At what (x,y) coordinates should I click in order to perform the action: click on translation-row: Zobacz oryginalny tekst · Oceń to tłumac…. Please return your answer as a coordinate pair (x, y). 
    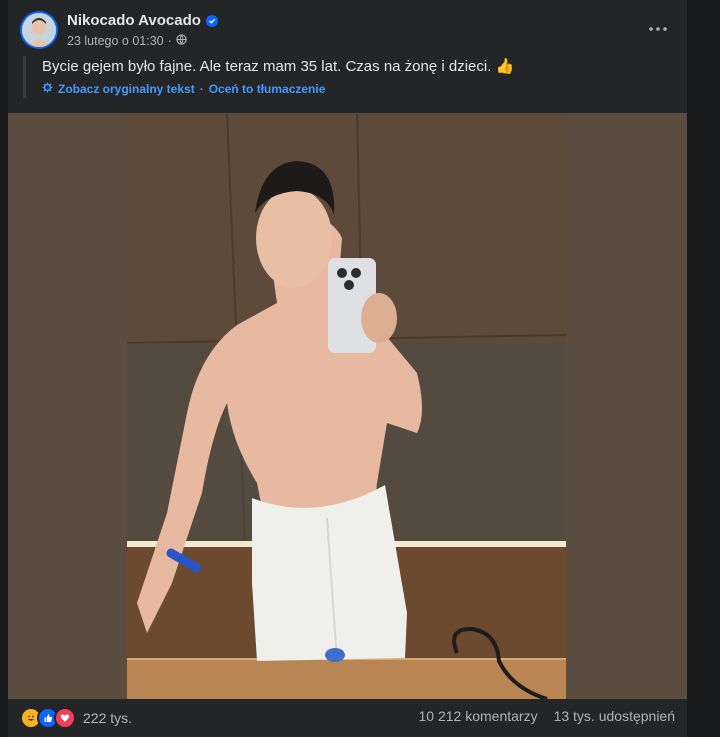
    Looking at the image, I should click on (183, 89).